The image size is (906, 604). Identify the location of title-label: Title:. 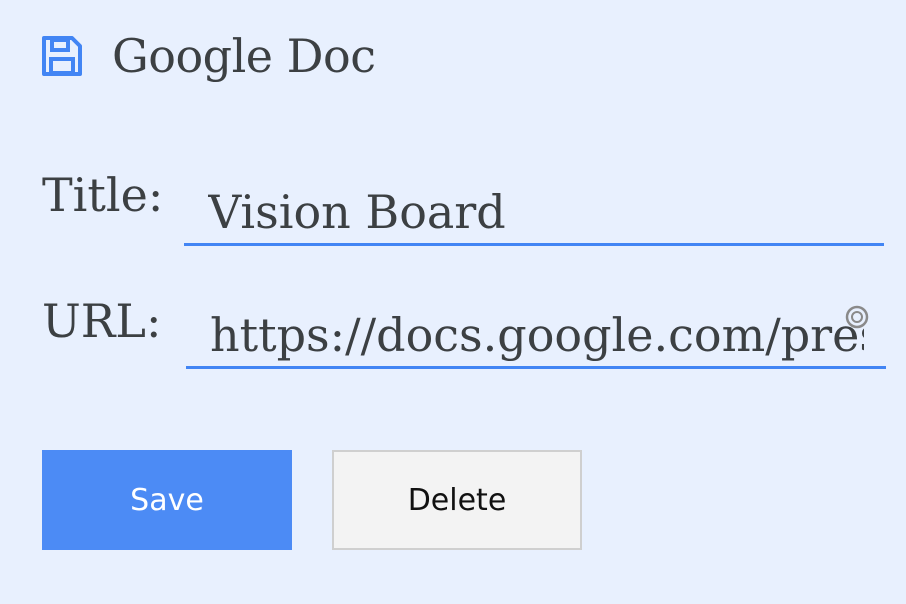
(103, 195).